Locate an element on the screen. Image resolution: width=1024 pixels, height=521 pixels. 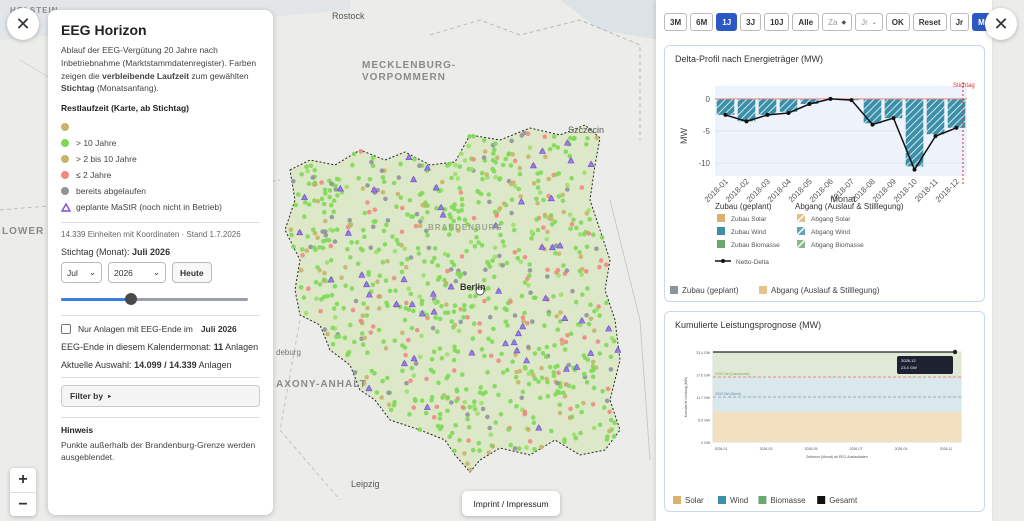
close-left-panel-button: ✕ is located at coordinates (23, 24).